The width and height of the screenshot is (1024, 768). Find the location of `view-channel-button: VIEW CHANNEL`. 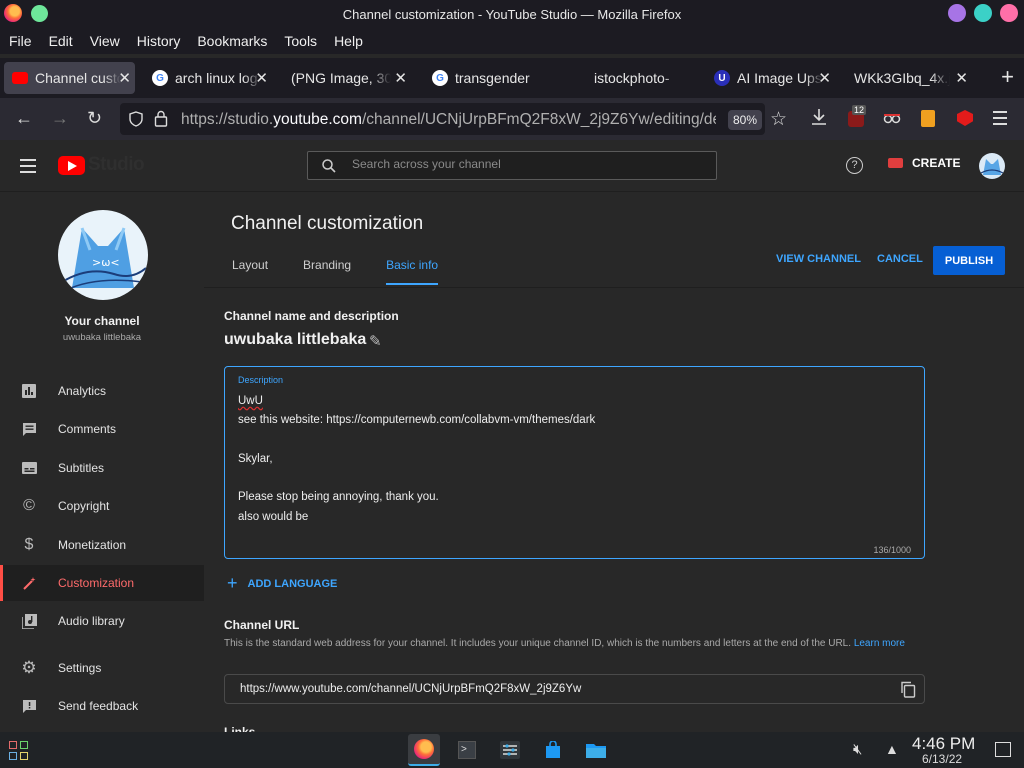

view-channel-button: VIEW CHANNEL is located at coordinates (818, 259).